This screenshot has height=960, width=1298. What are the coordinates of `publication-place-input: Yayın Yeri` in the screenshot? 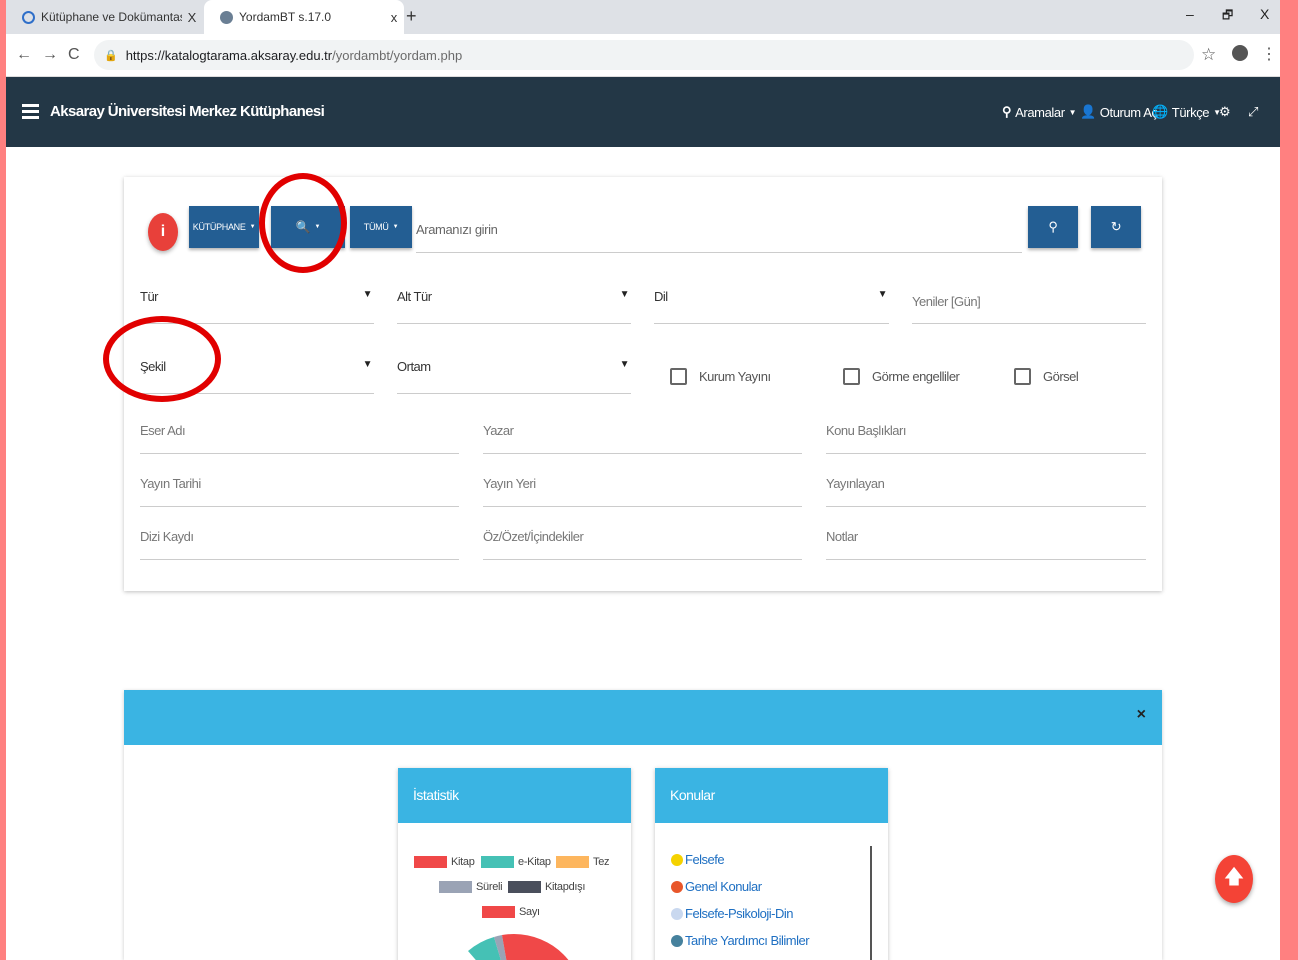 It's located at (642, 483).